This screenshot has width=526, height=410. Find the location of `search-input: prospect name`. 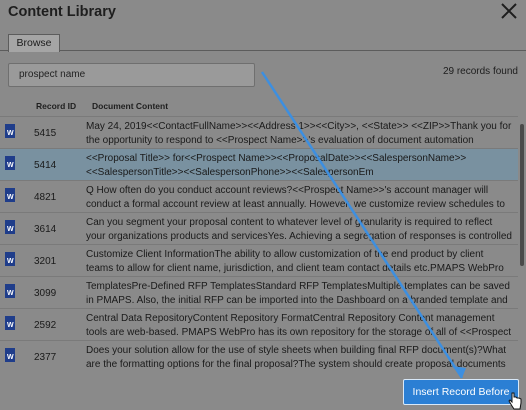

search-input: prospect name is located at coordinates (131, 75).